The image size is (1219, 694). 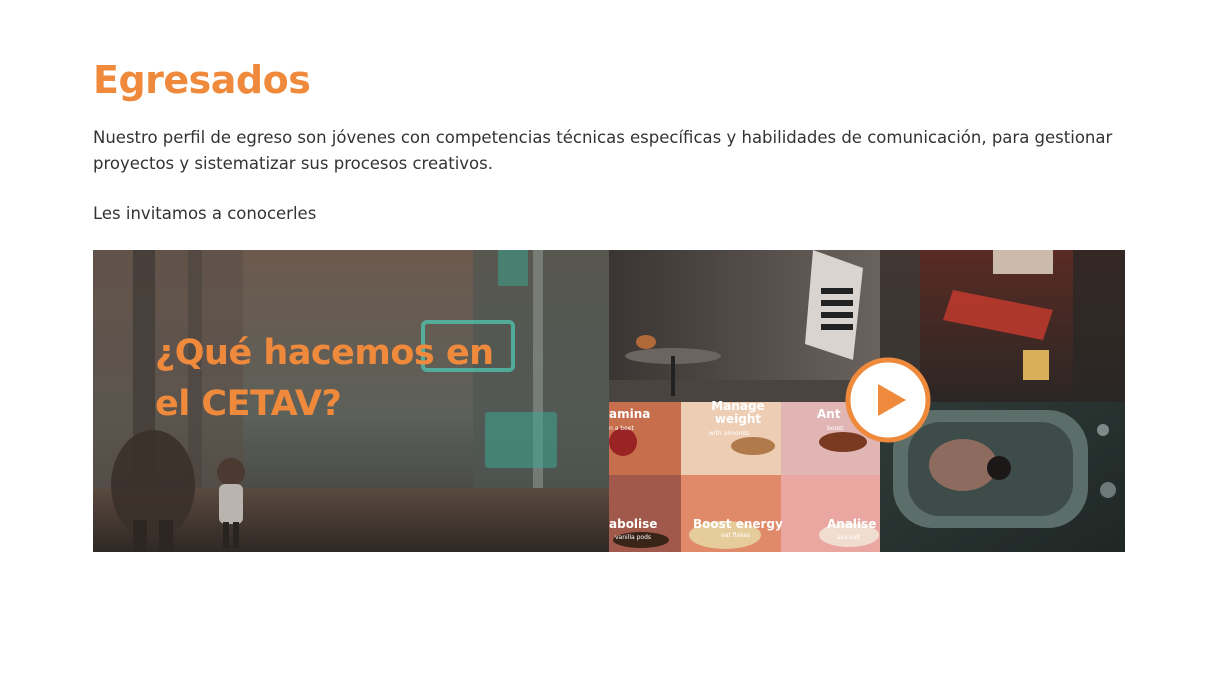 What do you see at coordinates (849, 537) in the screenshot?
I see `tile-sublabel: sea salt` at bounding box center [849, 537].